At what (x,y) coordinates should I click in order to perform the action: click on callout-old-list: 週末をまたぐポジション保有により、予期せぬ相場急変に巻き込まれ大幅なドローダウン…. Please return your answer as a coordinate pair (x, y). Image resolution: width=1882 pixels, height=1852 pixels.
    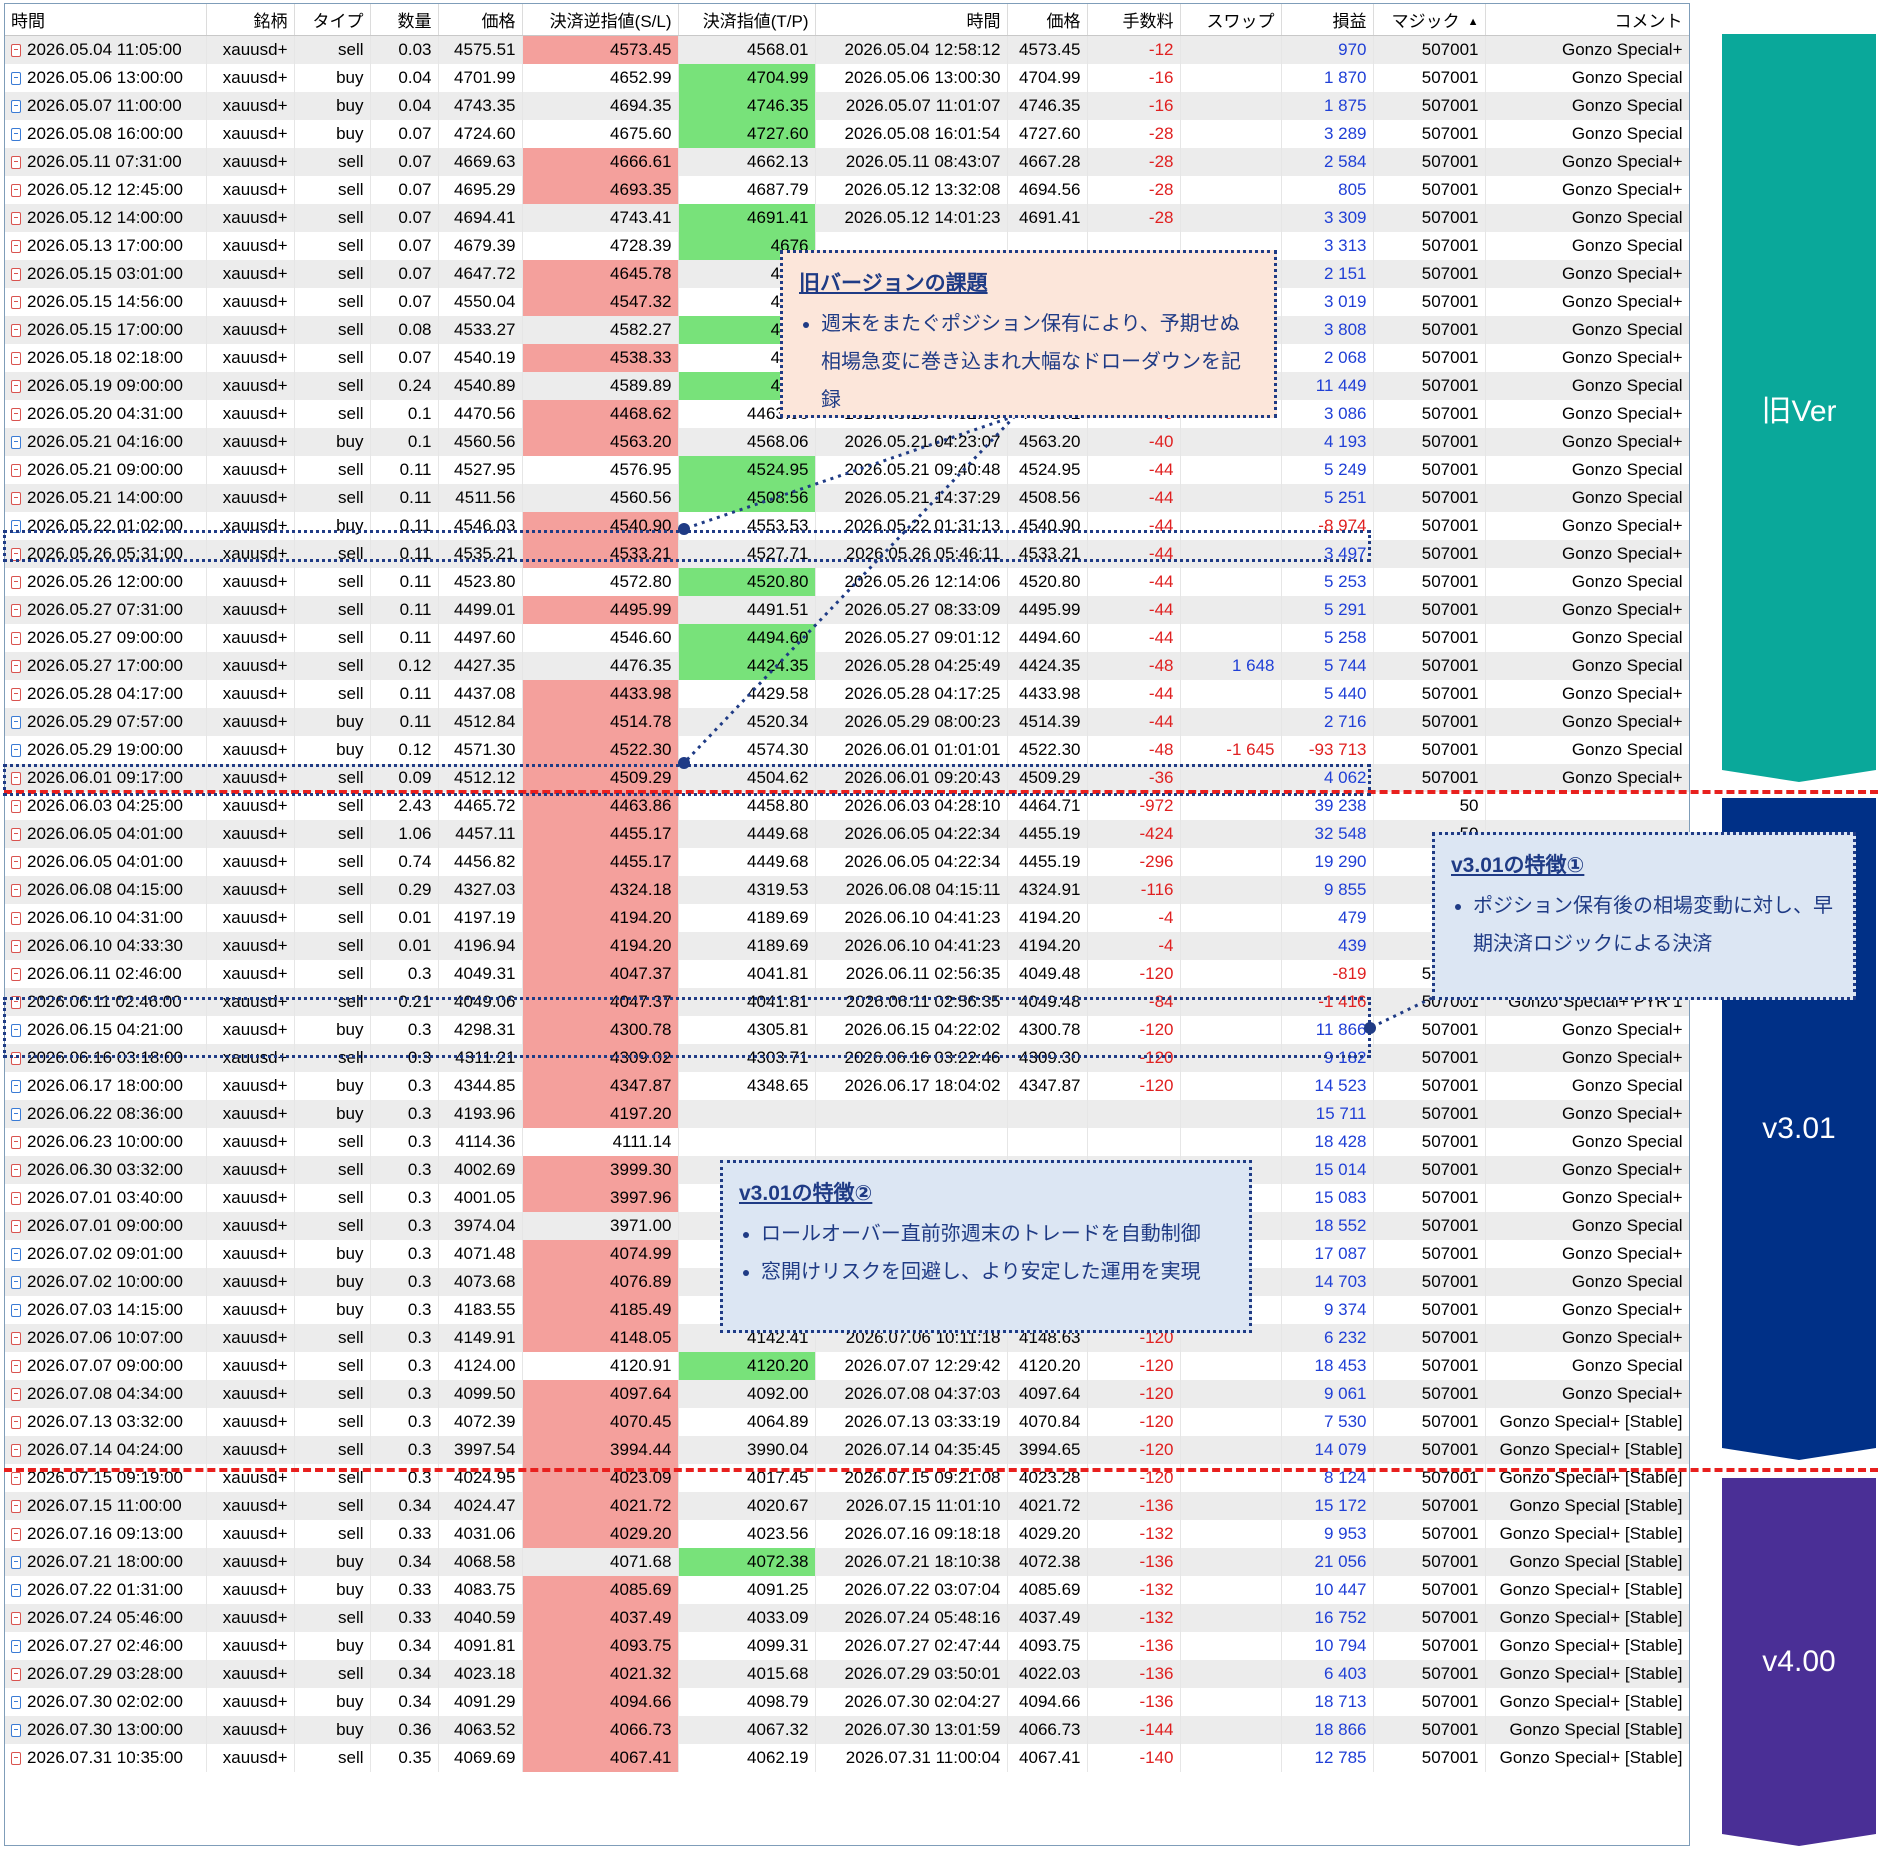
    Looking at the image, I should click on (1028, 362).